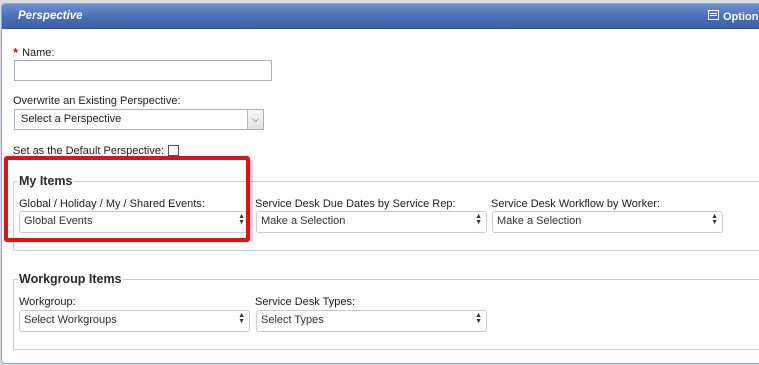  I want to click on options-list-icon, so click(713, 15).